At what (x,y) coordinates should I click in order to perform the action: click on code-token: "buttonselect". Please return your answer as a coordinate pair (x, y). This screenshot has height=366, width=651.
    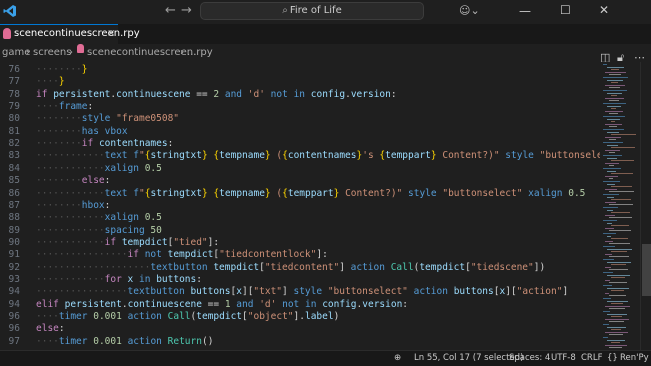
    Looking at the image, I should click on (482, 193).